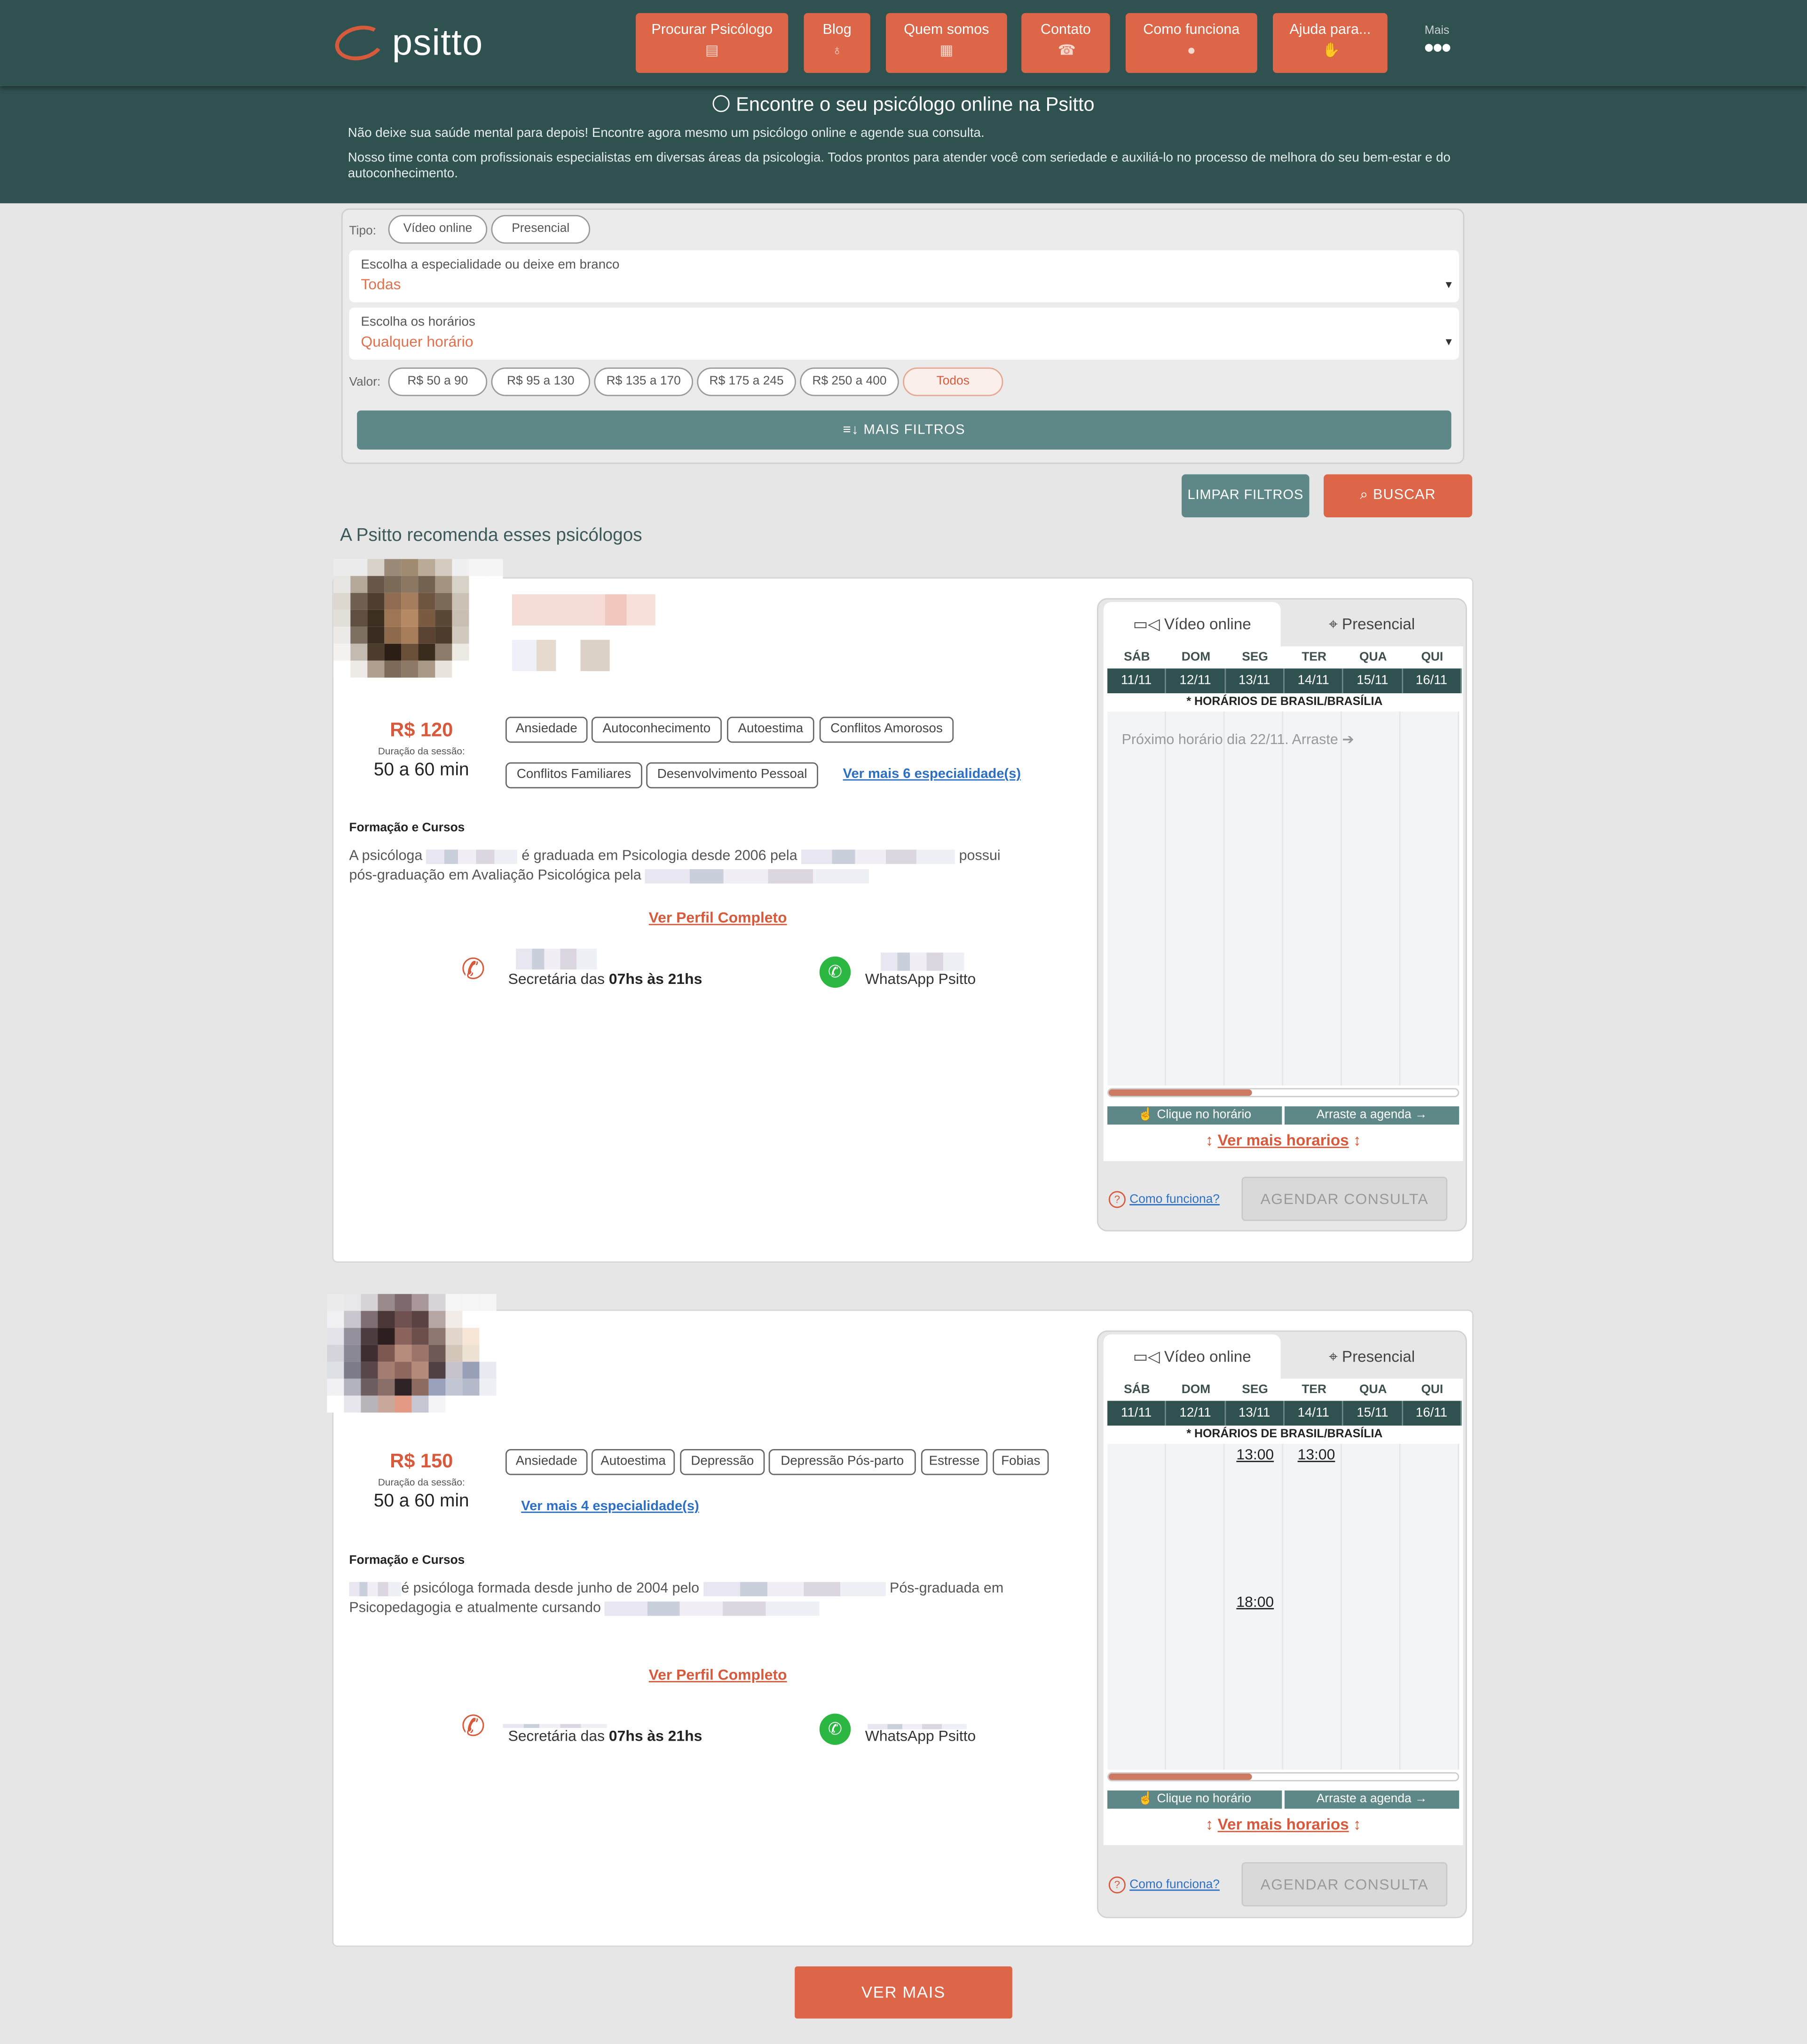  What do you see at coordinates (932, 774) in the screenshot?
I see `see-more-specialties-link: Ver mais 6 especialidade(s)` at bounding box center [932, 774].